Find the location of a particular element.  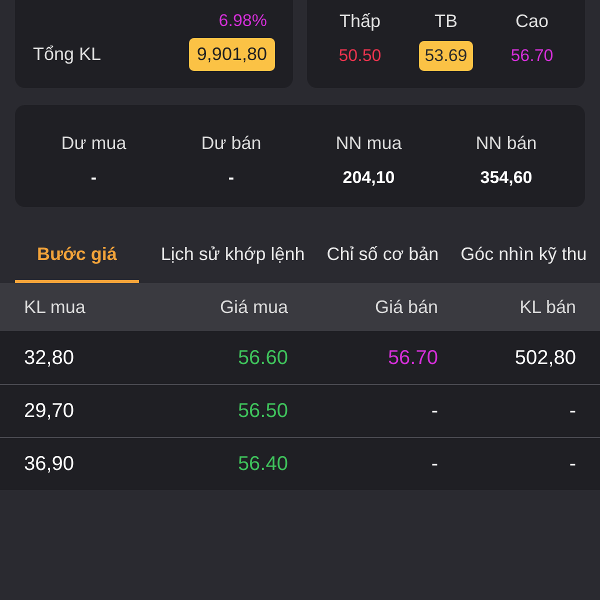

table-cell-text: 29,70 is located at coordinates (50, 411).